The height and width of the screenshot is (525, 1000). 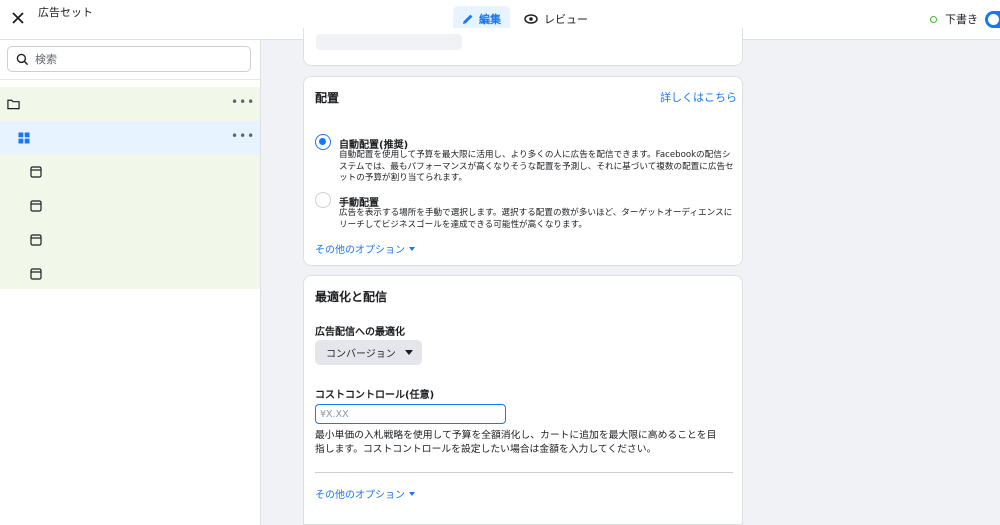 I want to click on search-box, so click(x=129, y=59).